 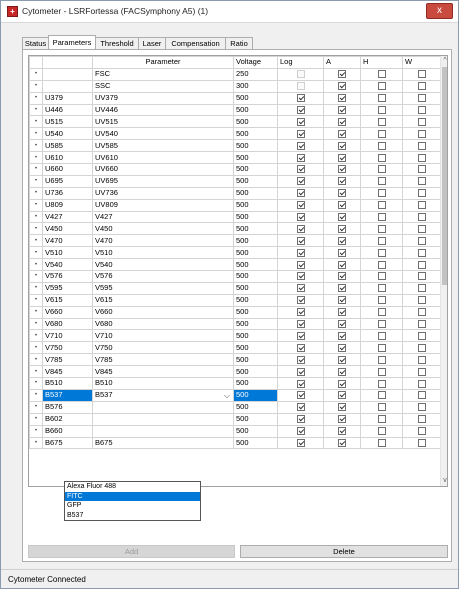 I want to click on cell-parameter: UV660, so click(x=163, y=169).